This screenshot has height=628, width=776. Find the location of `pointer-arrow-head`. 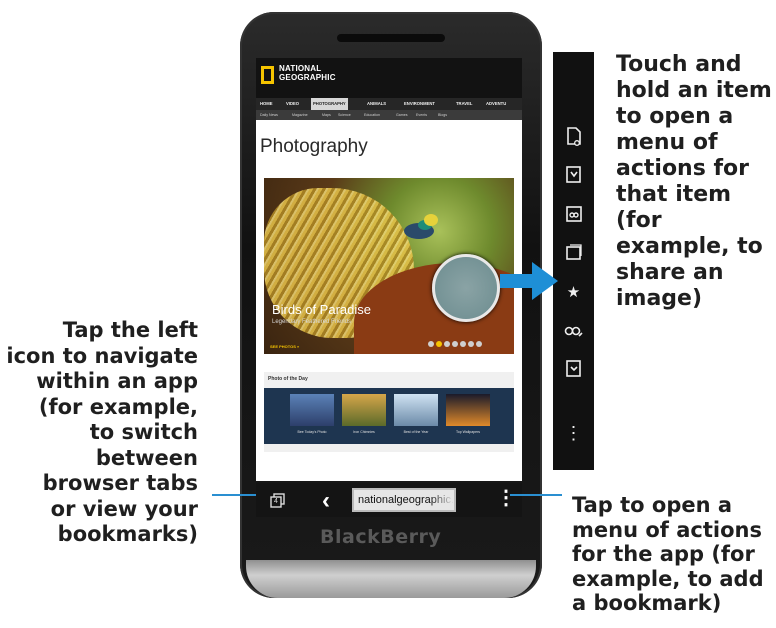

pointer-arrow-head is located at coordinates (545, 281).